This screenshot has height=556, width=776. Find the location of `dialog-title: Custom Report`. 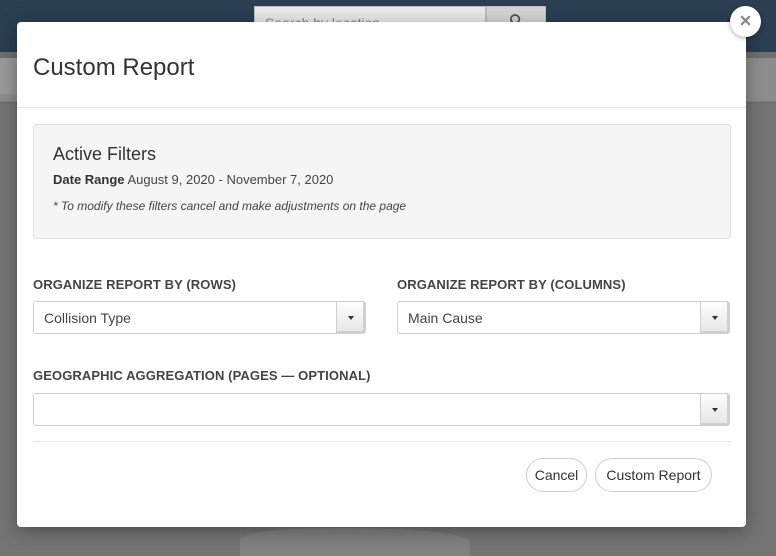

dialog-title: Custom Report is located at coordinates (114, 67).